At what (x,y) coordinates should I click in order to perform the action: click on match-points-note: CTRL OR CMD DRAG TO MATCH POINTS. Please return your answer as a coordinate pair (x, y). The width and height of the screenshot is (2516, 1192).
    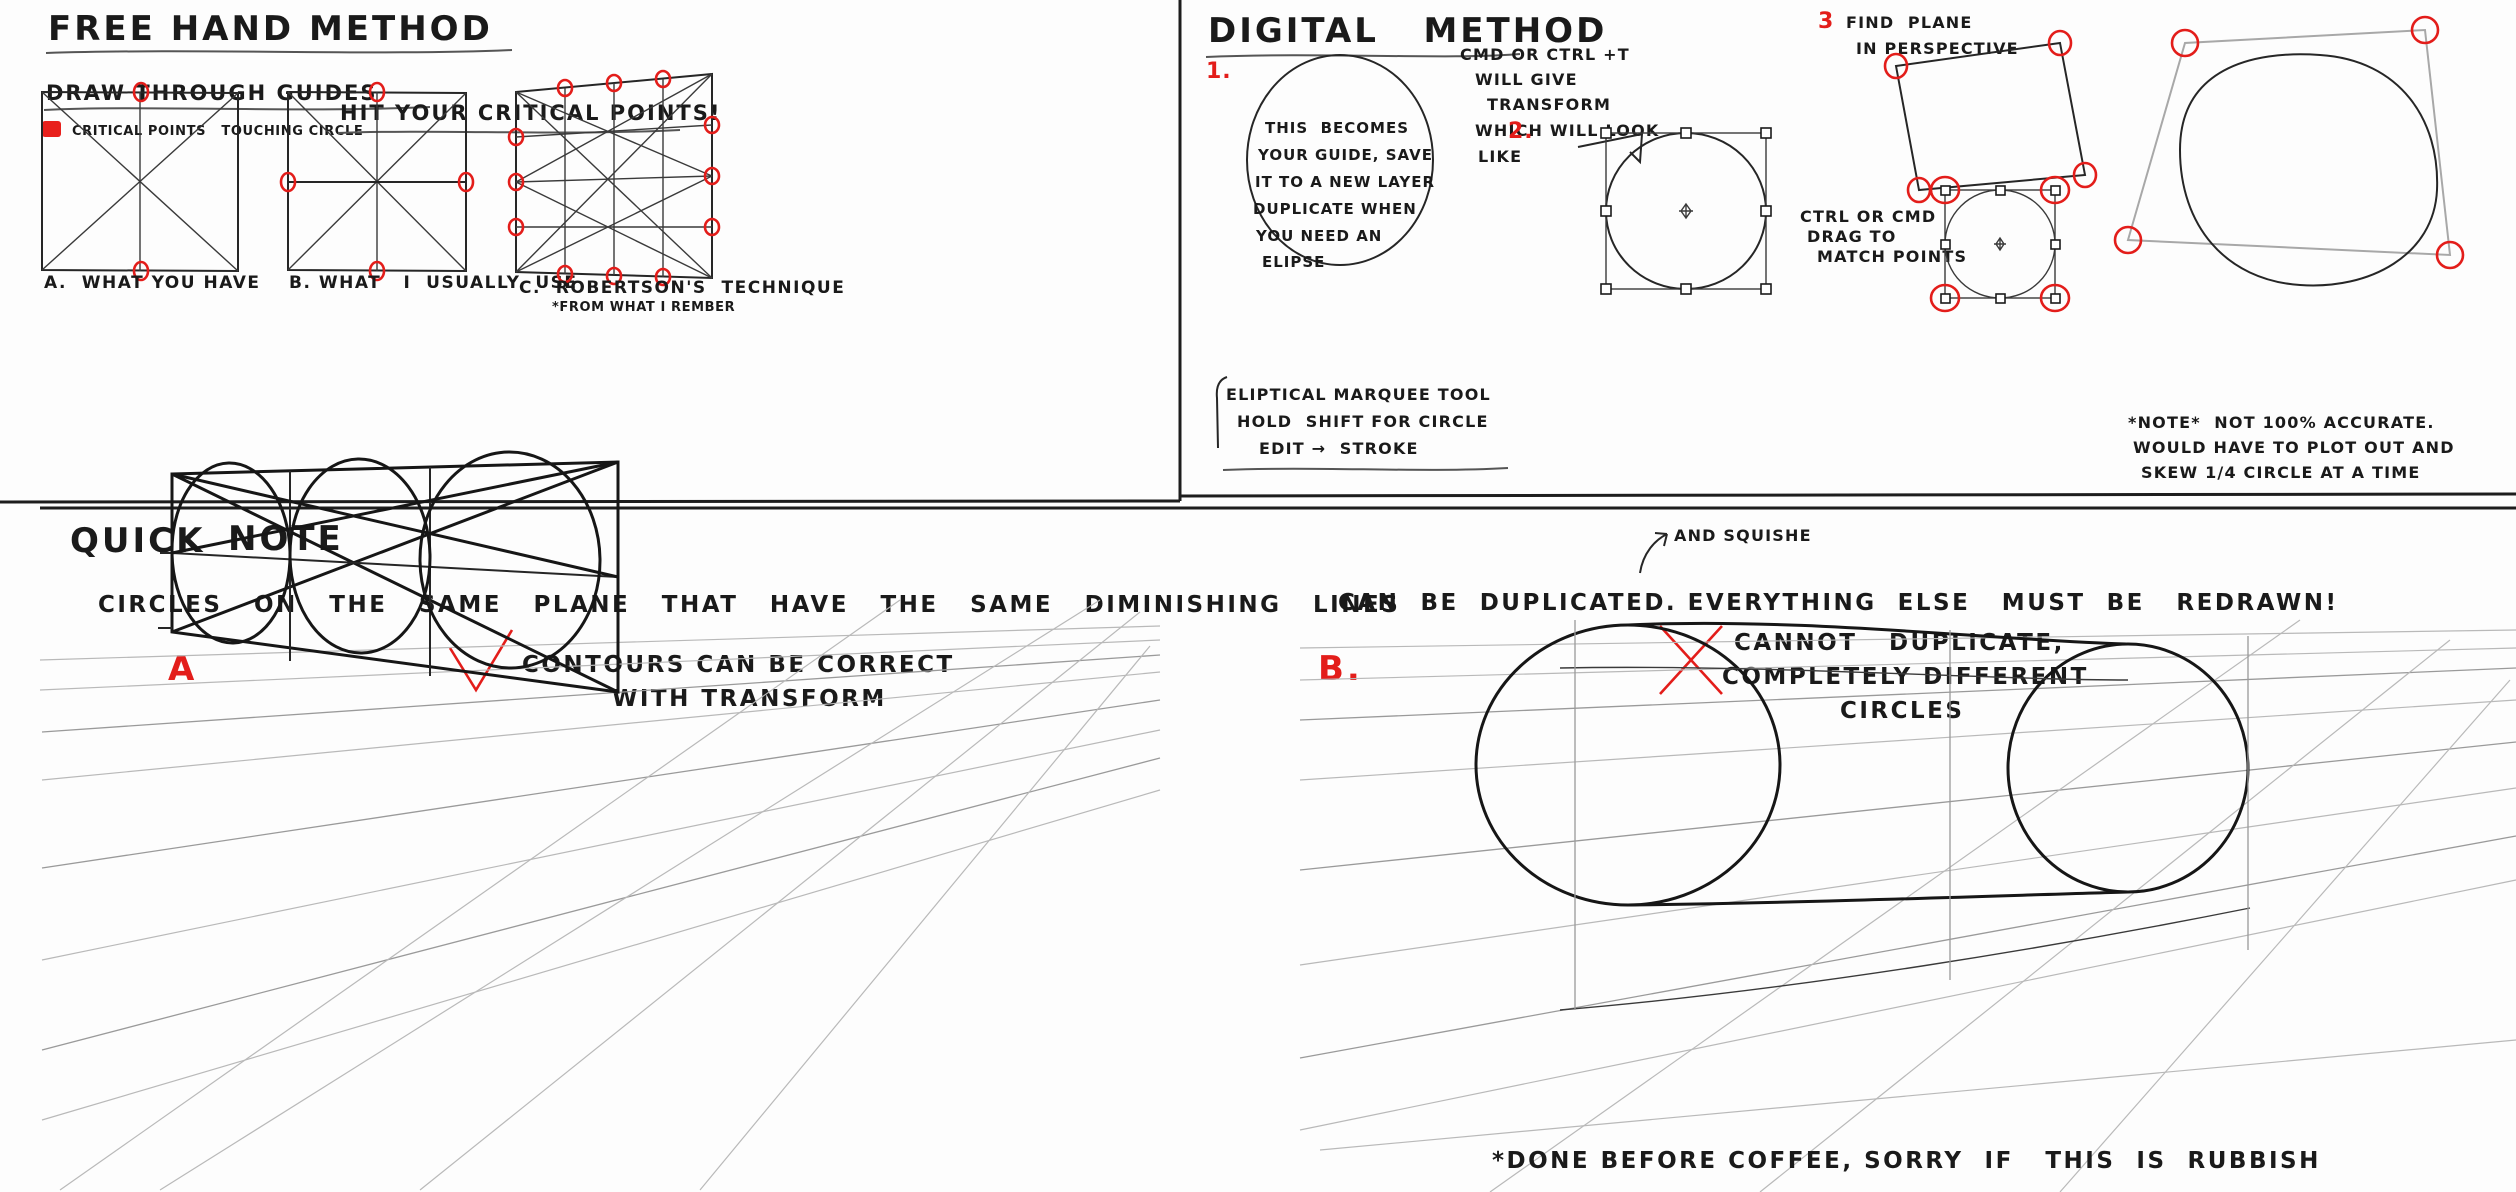
    Looking at the image, I should click on (1883, 236).